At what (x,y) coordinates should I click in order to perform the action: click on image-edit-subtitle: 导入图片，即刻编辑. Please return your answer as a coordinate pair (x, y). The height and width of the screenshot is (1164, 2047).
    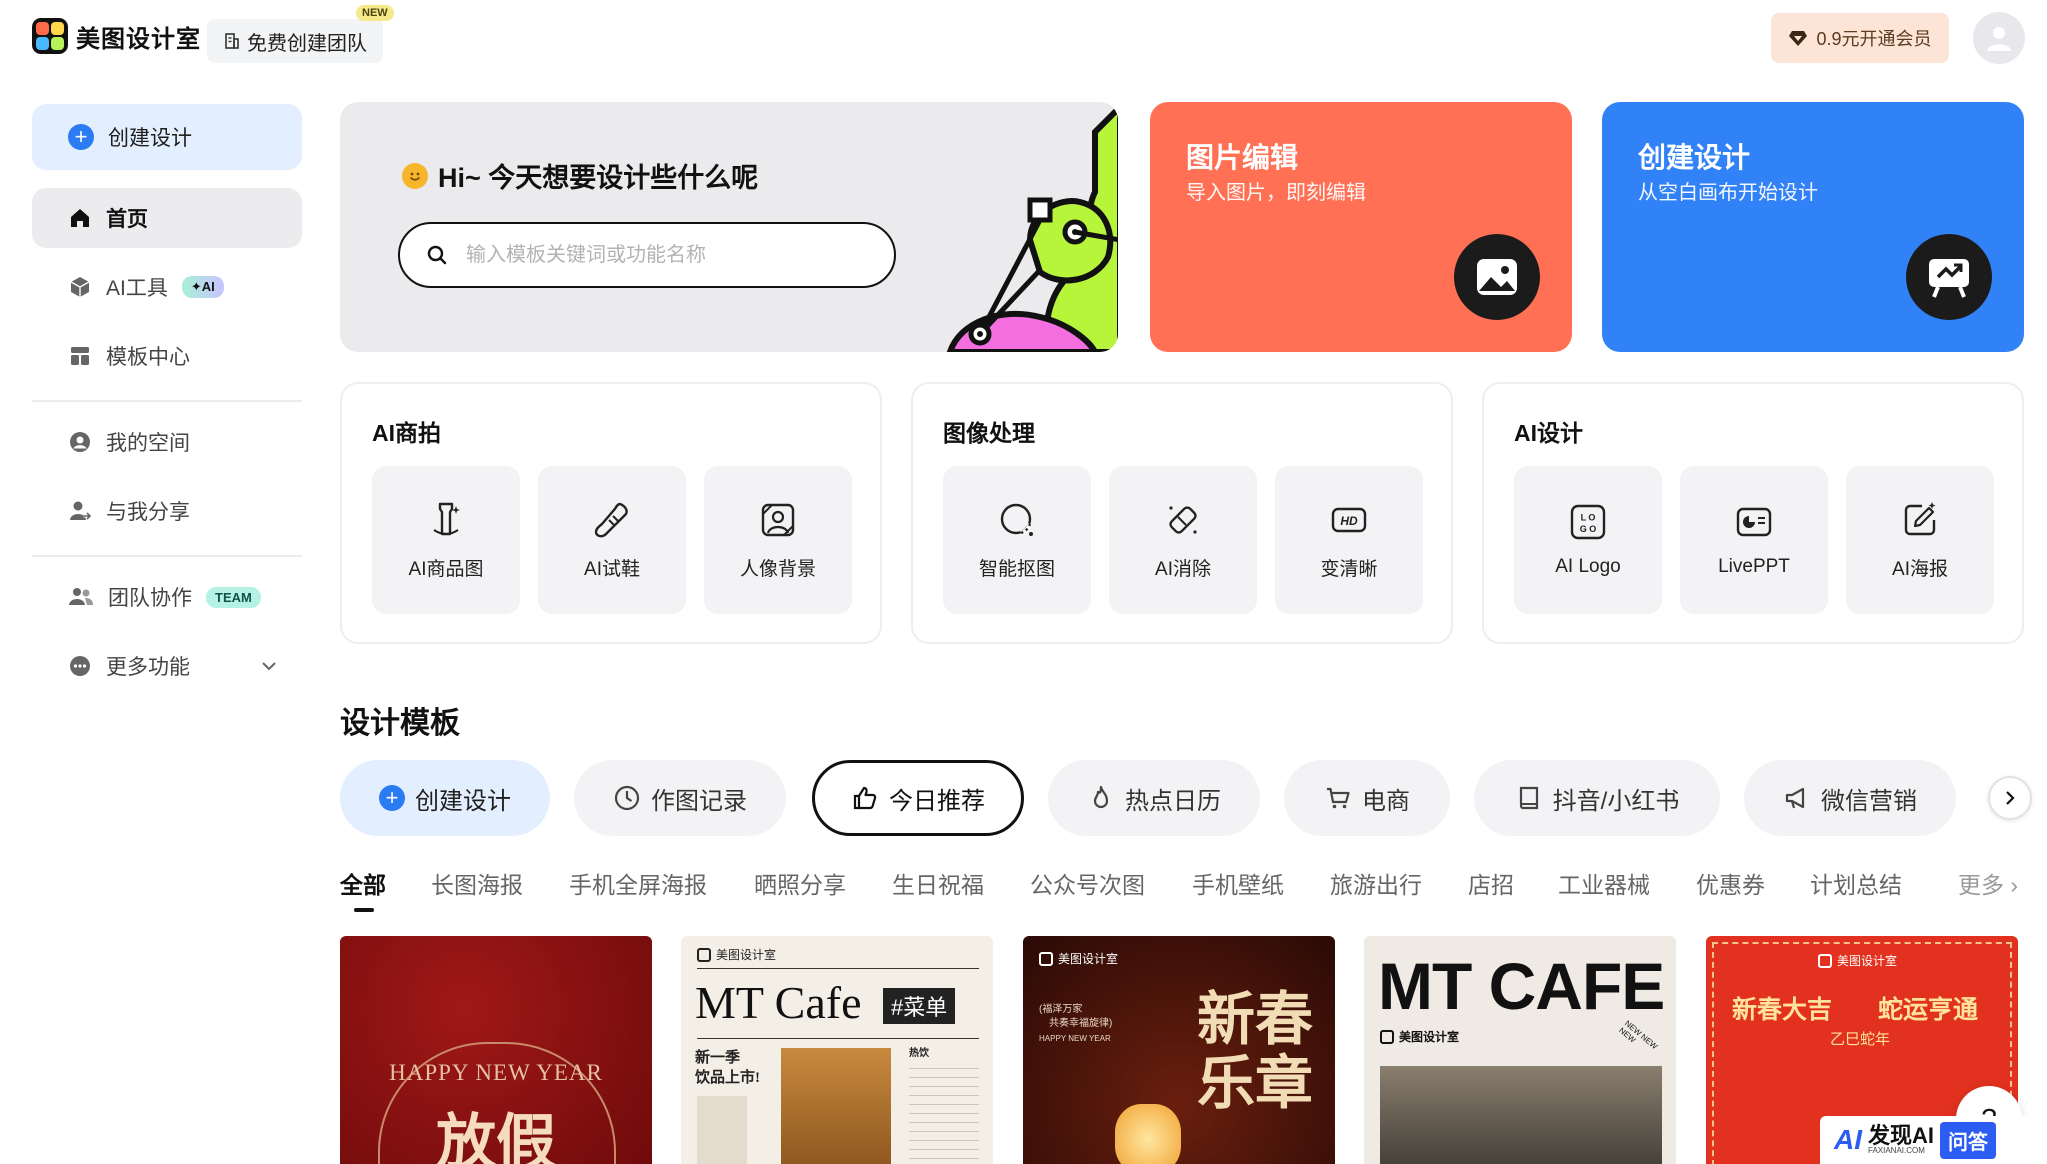
    Looking at the image, I should click on (1276, 193).